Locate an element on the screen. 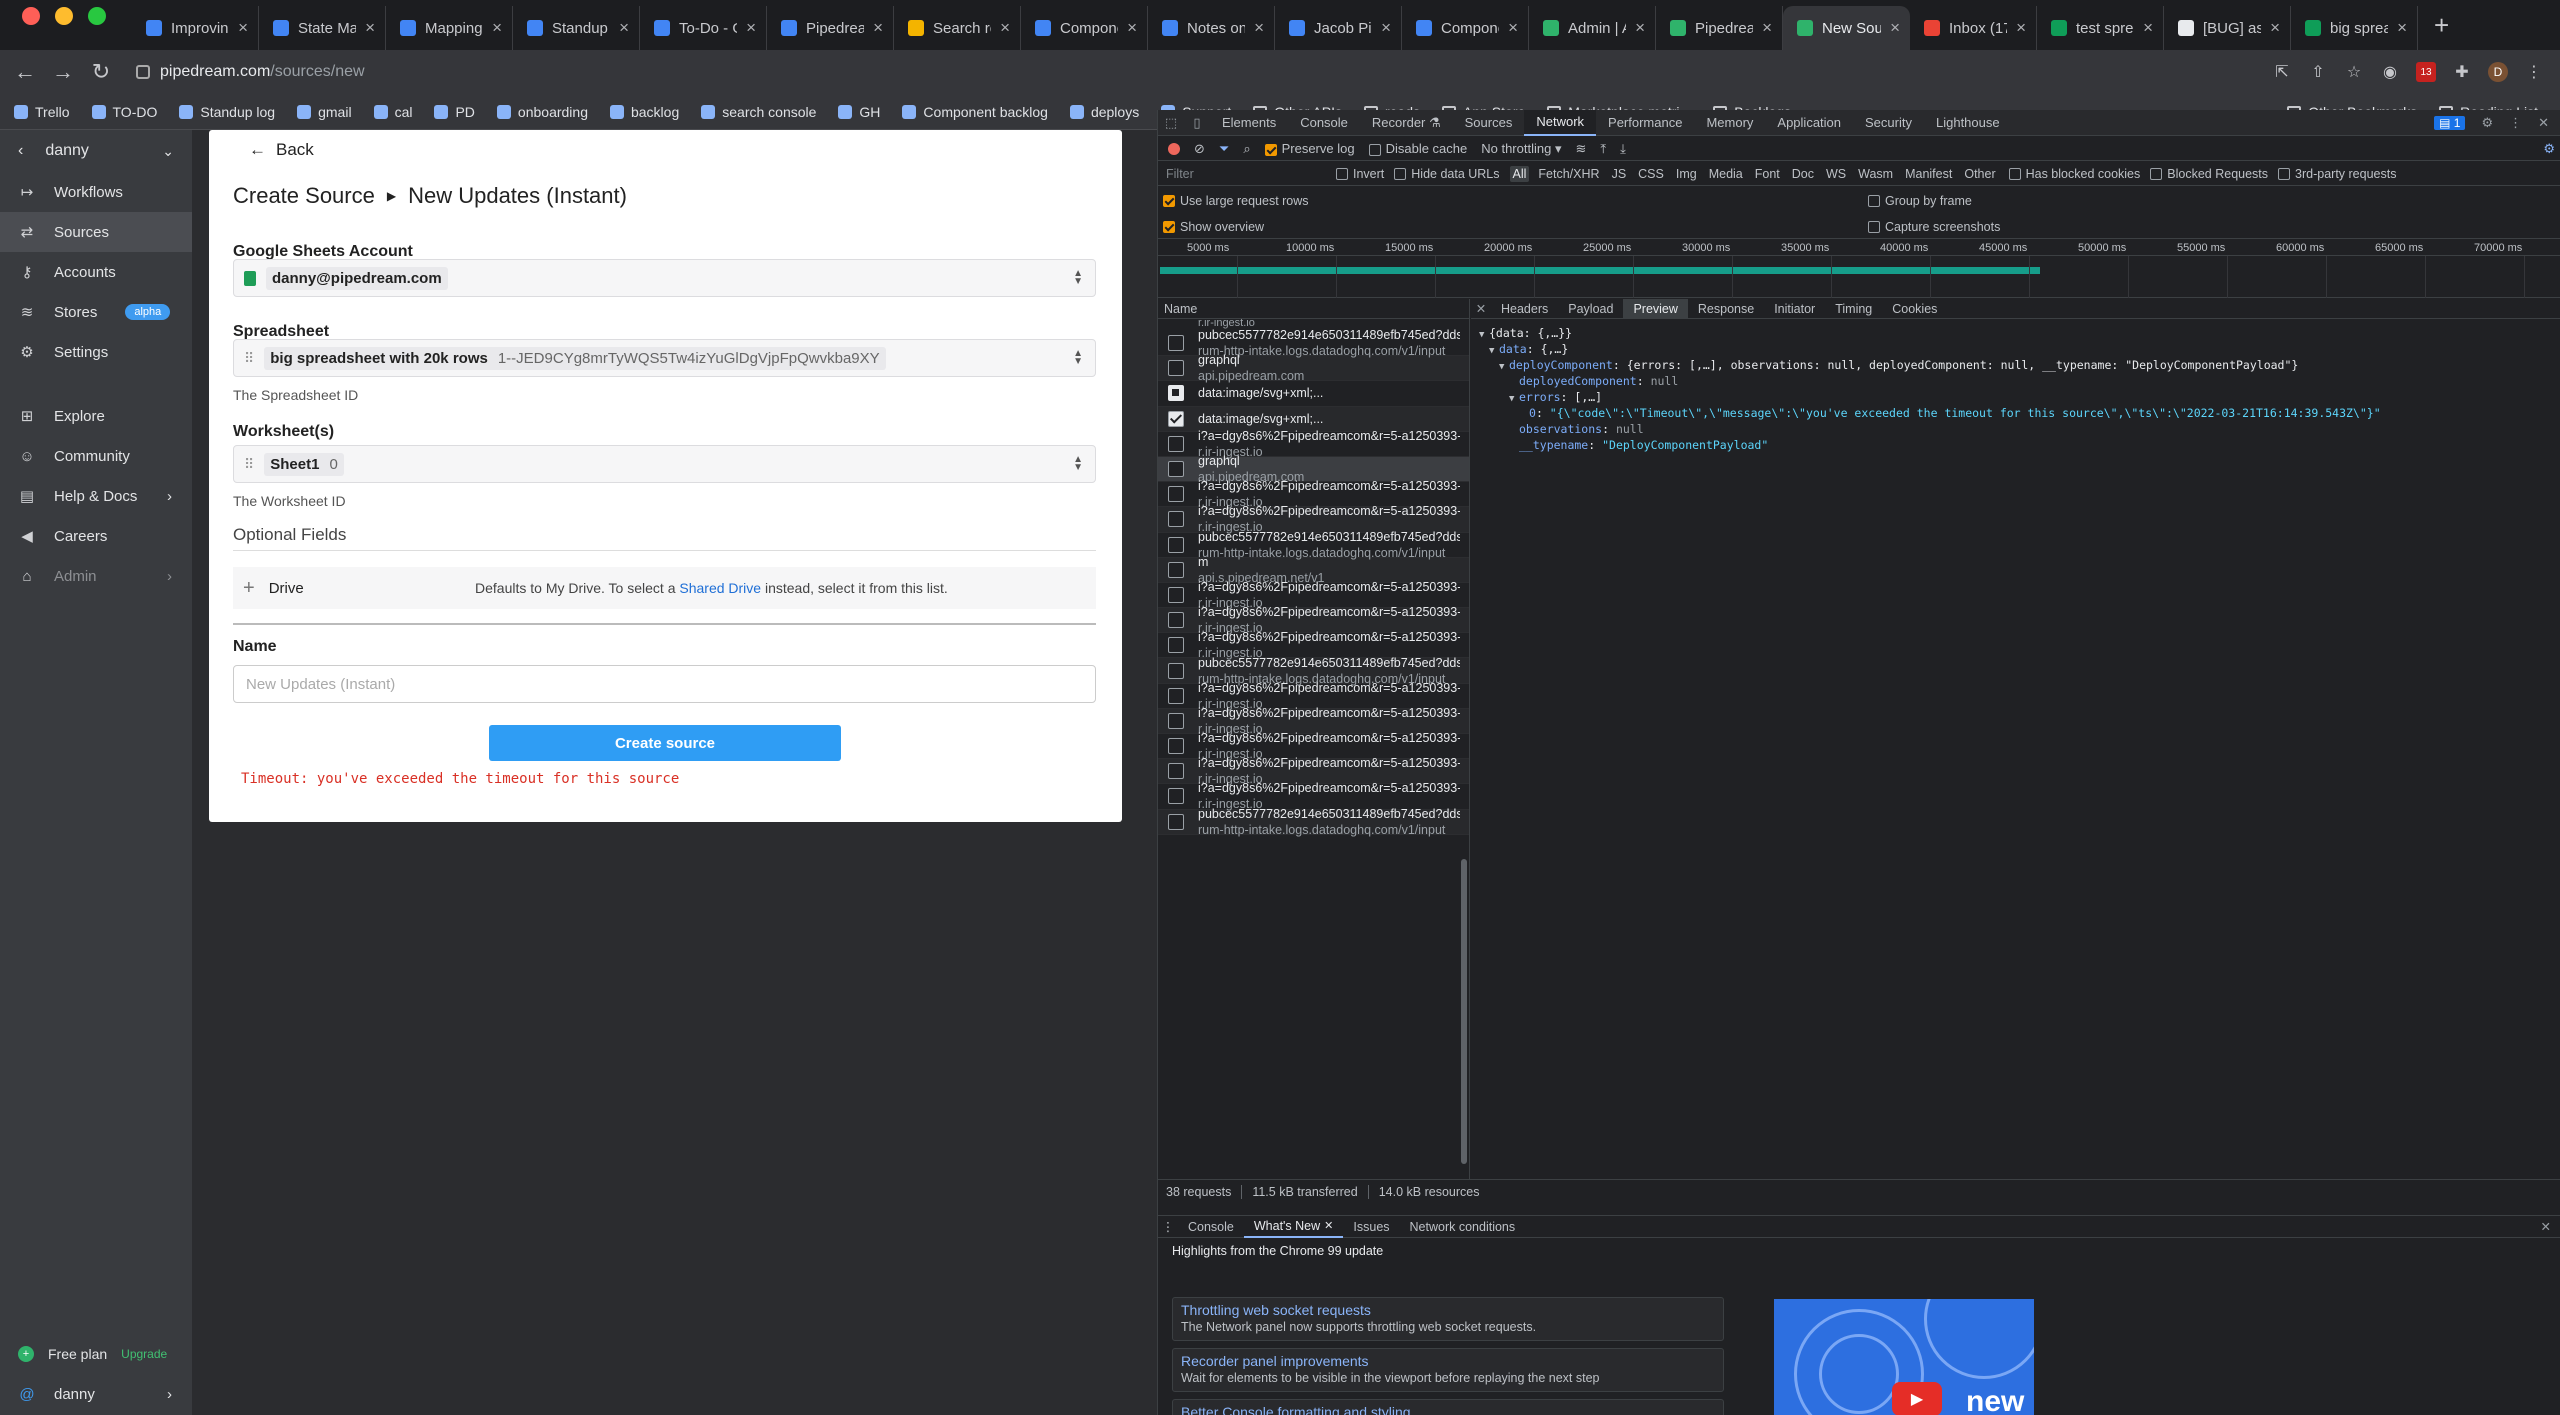 The image size is (2560, 1415). wifi-conditions-icon: ≋ is located at coordinates (1580, 149).